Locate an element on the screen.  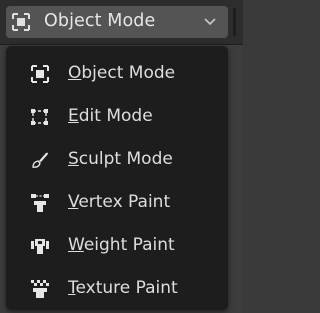
mode-dropdown-label: Object Mode is located at coordinates (100, 21).